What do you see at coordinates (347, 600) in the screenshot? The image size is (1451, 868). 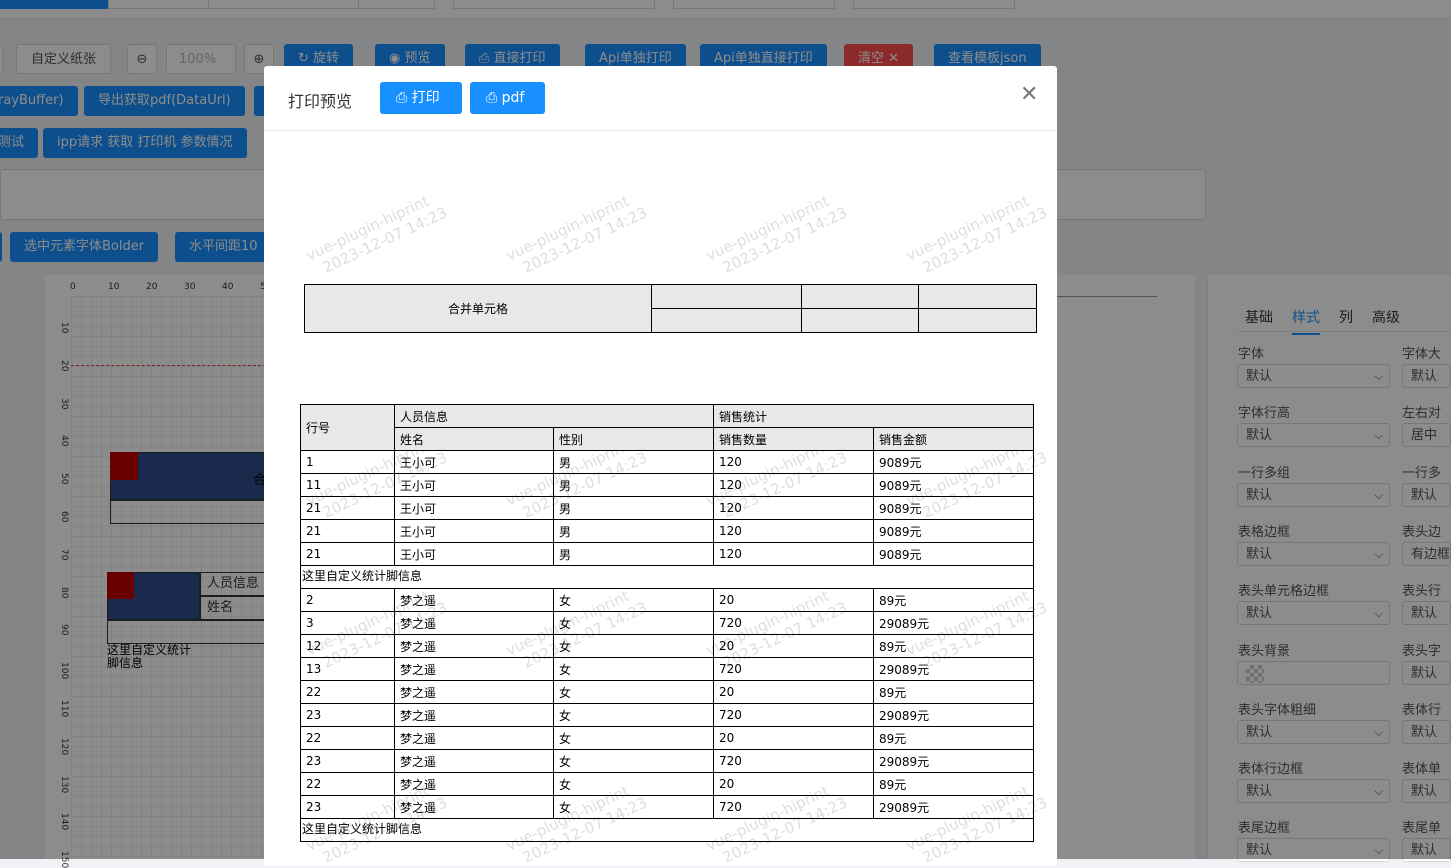 I see `table-cell: 2` at bounding box center [347, 600].